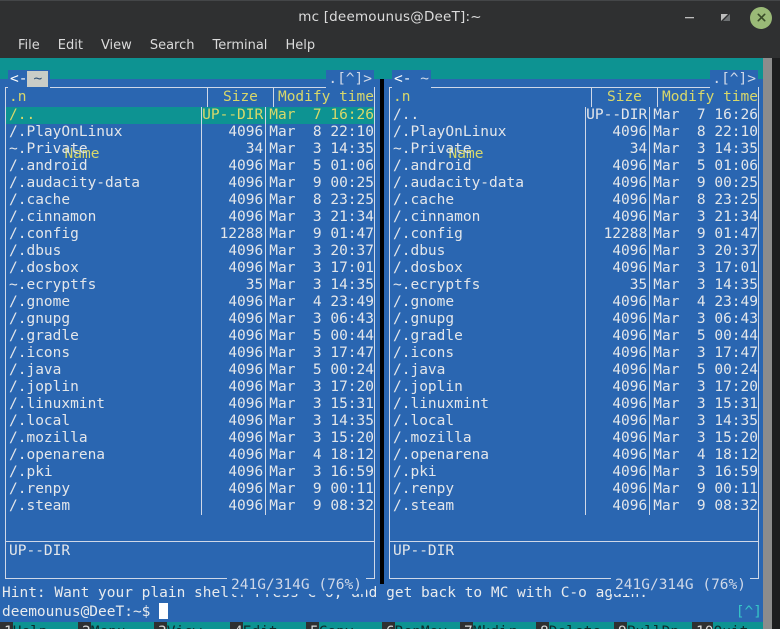 The width and height of the screenshot is (780, 629). I want to click on close-icon, so click(761, 17).